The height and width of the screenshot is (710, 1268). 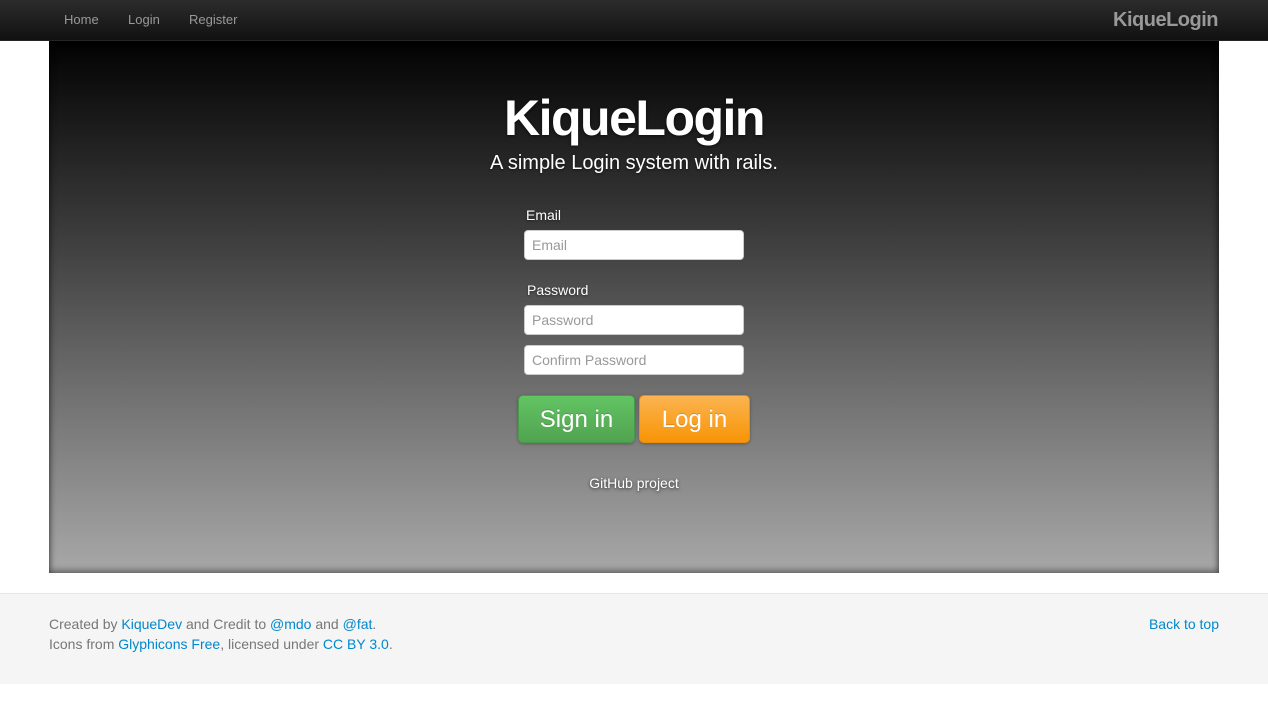 I want to click on footer-icons-suffix: ., so click(x=390, y=644).